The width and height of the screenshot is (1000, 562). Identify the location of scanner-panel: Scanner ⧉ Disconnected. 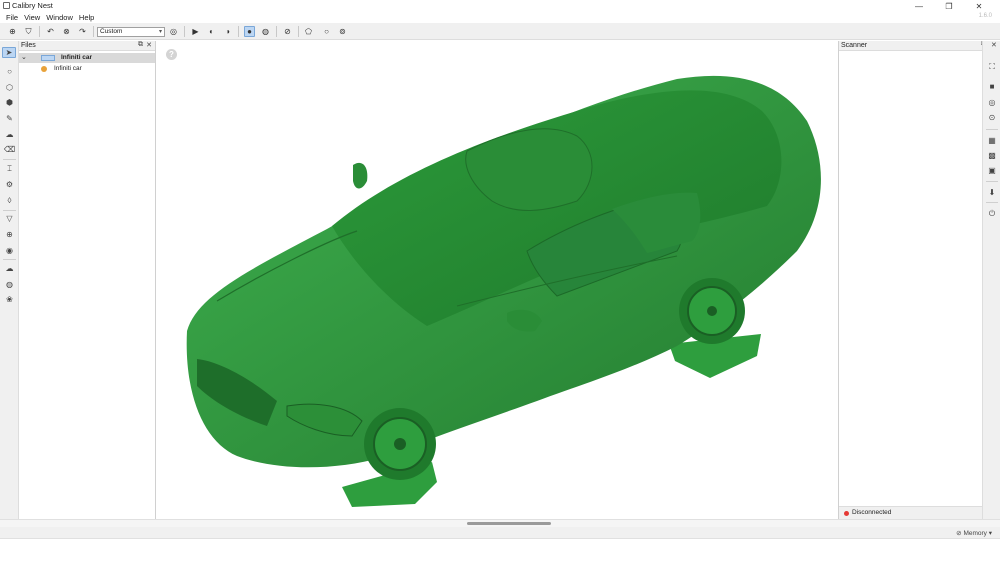
(912, 280).